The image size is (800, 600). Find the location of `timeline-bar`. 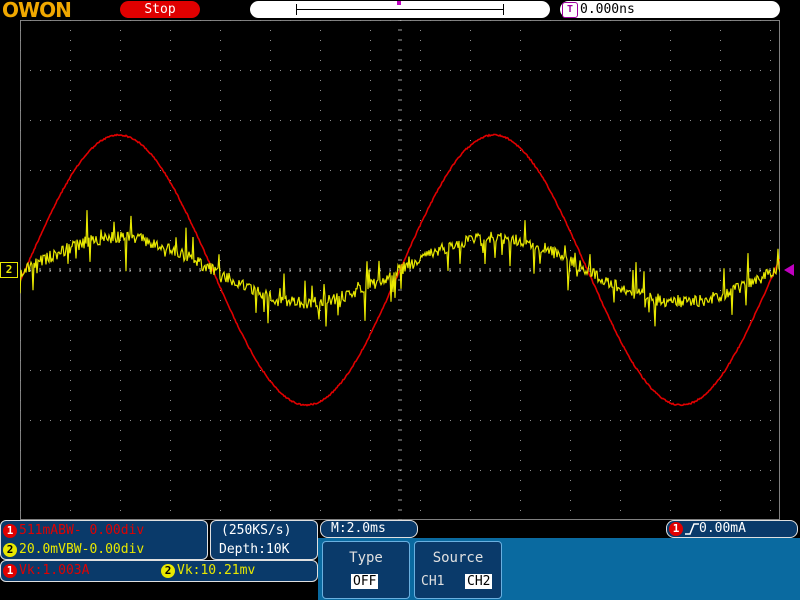

timeline-bar is located at coordinates (400, 9).